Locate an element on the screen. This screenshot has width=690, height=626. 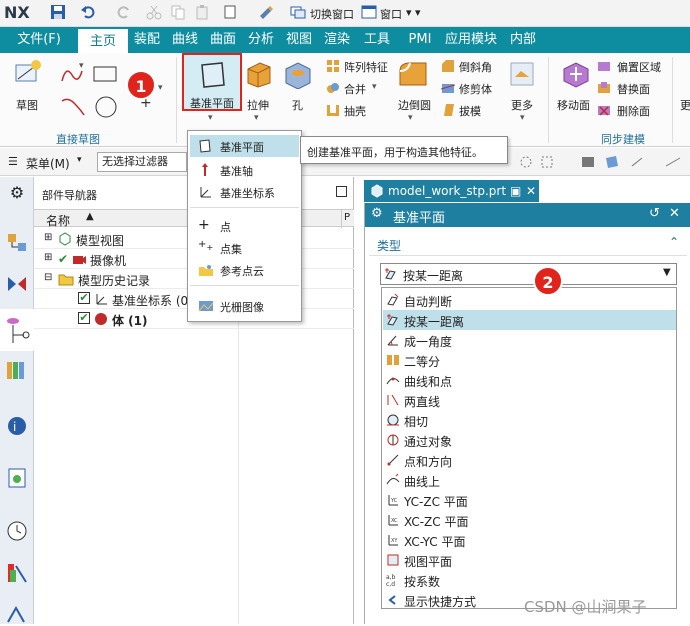
type-option: YC YC-ZC 平面 is located at coordinates (529, 500).